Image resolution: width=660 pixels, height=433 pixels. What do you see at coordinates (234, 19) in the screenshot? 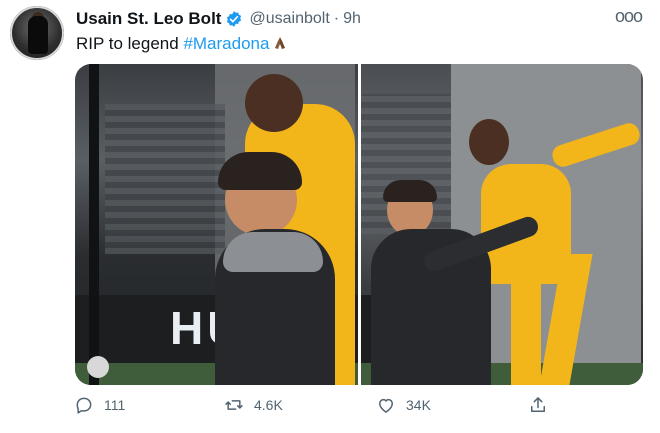
I see `verified-badge-icon` at bounding box center [234, 19].